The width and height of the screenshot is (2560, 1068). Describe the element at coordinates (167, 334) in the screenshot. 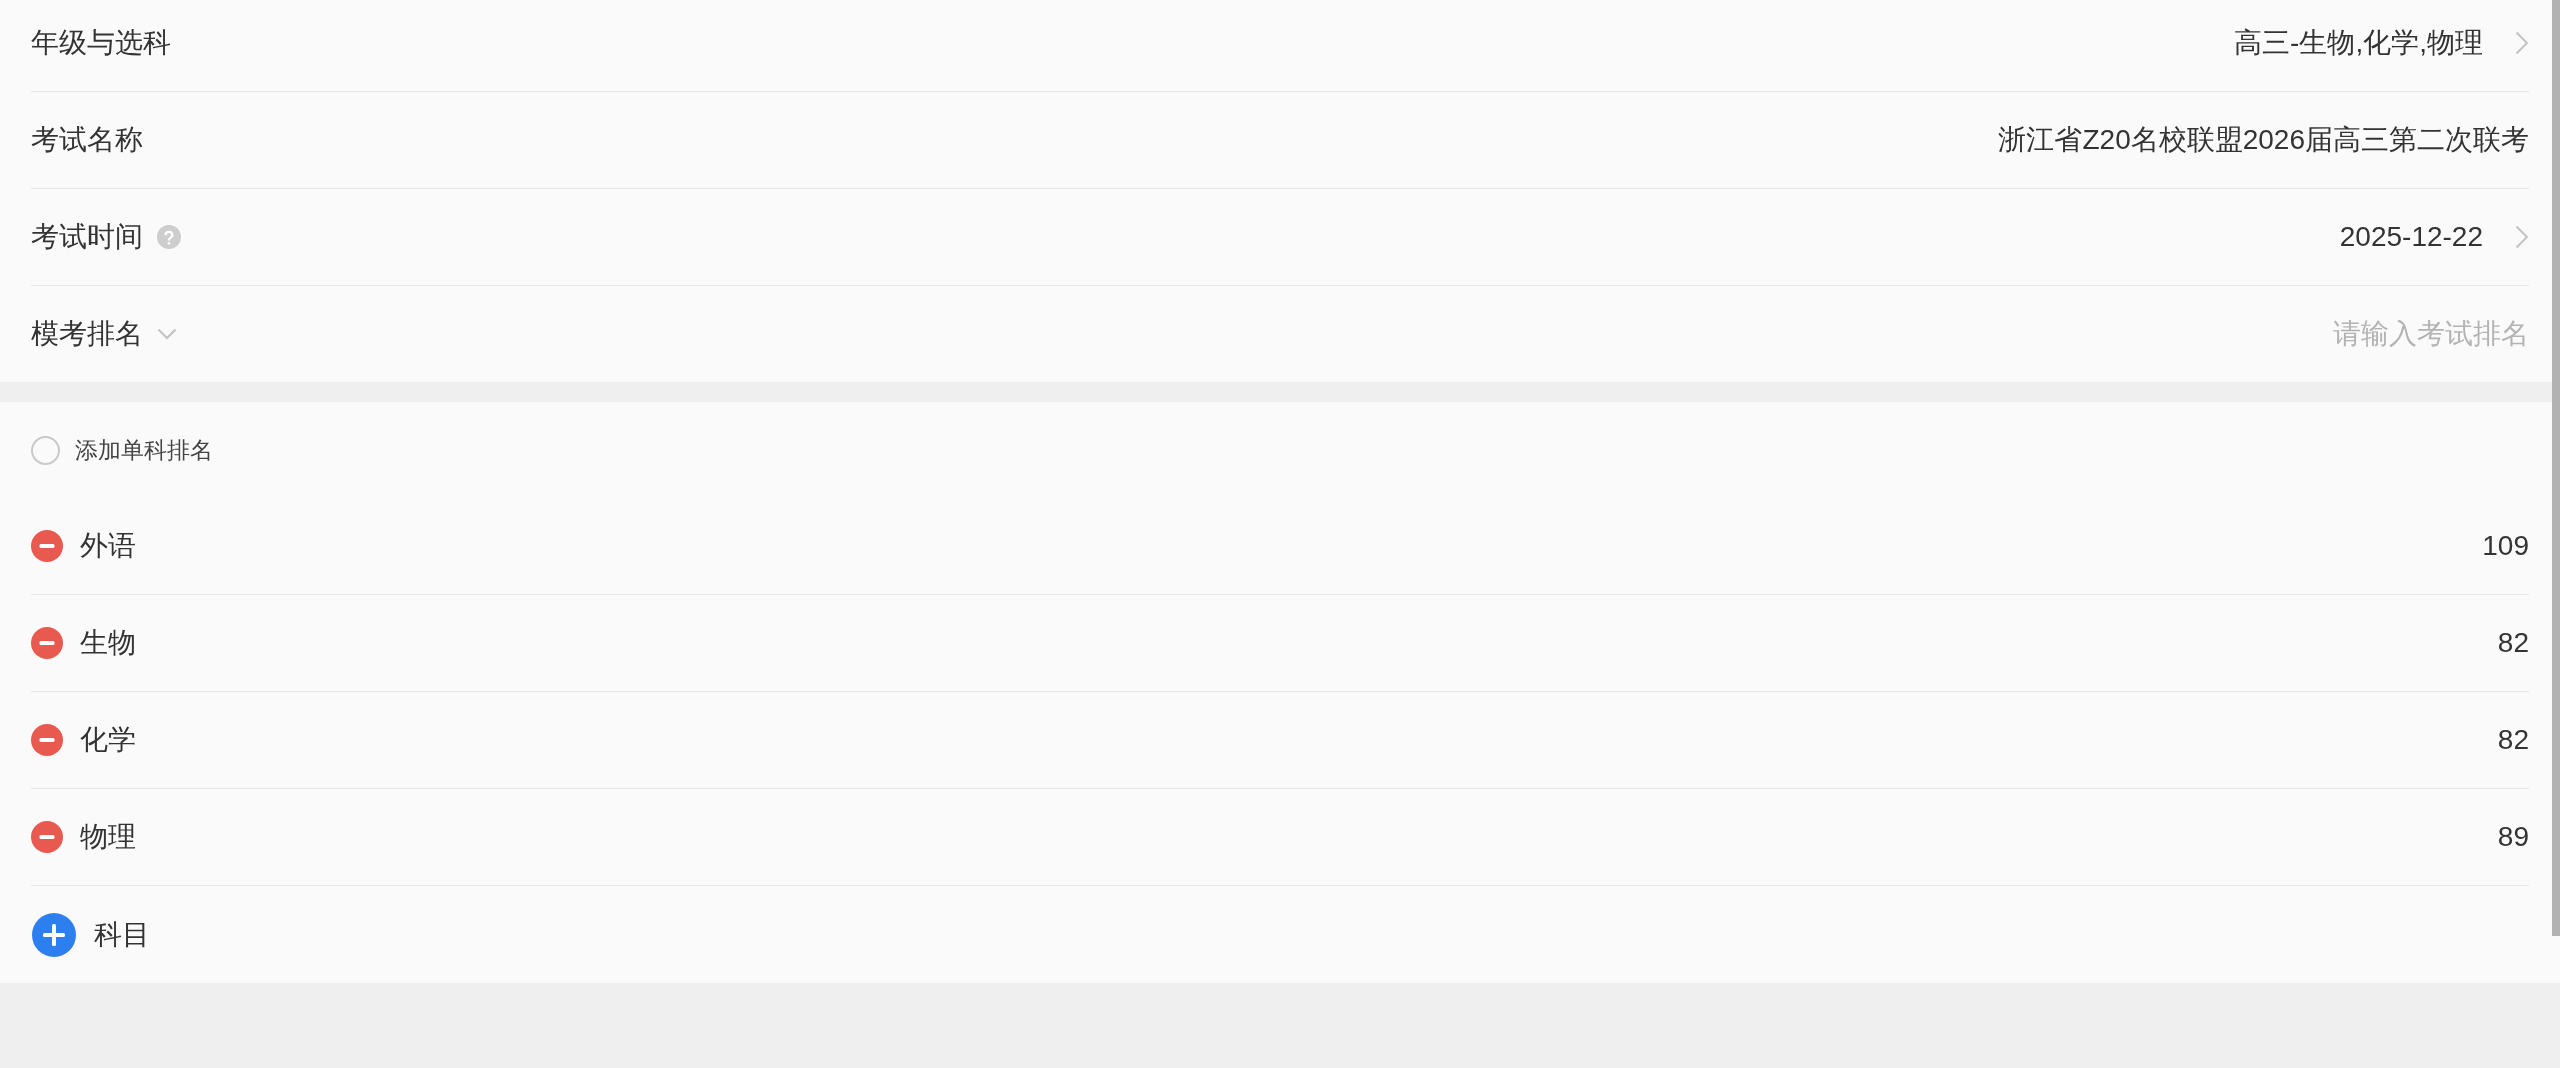

I see `caret-down-icon` at that location.